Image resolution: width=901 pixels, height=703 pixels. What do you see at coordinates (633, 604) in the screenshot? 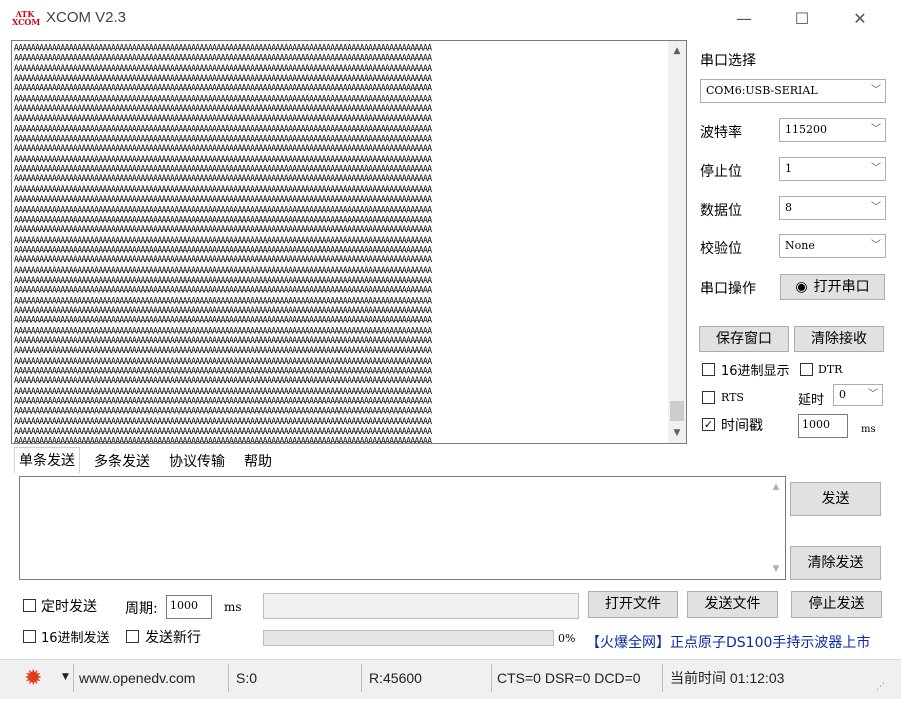
I see `open-file-button: 打开文件` at bounding box center [633, 604].